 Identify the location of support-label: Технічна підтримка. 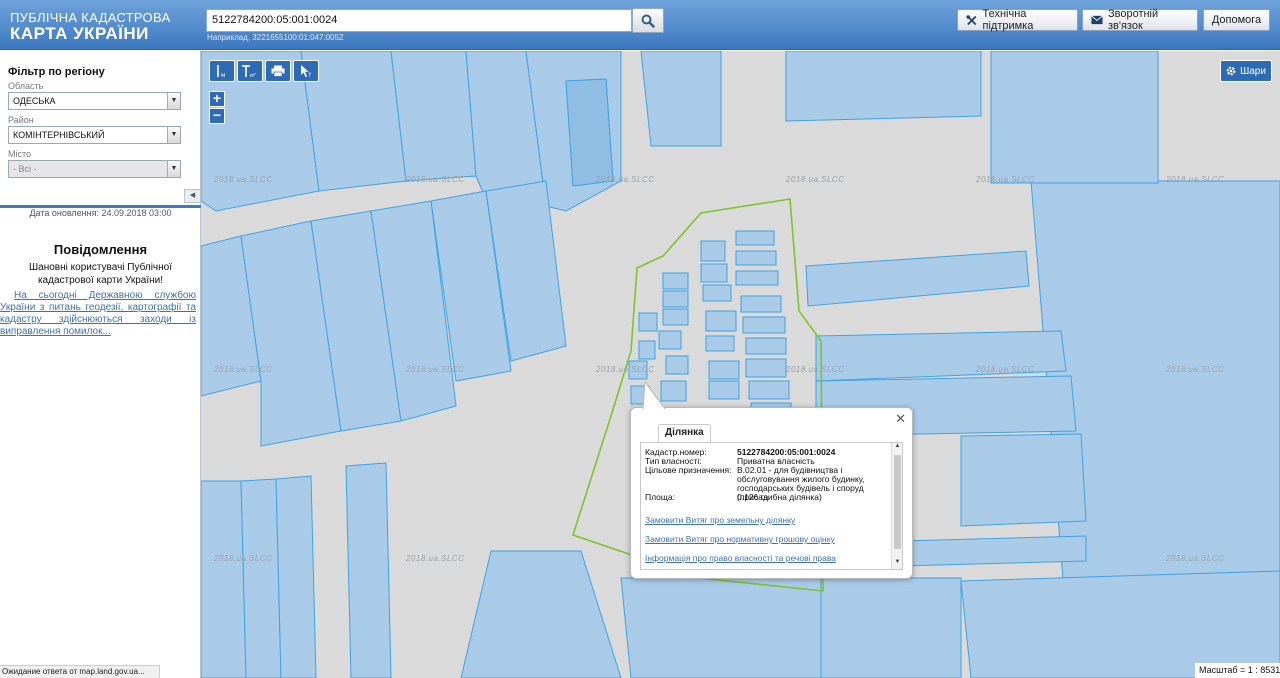
(1008, 20).